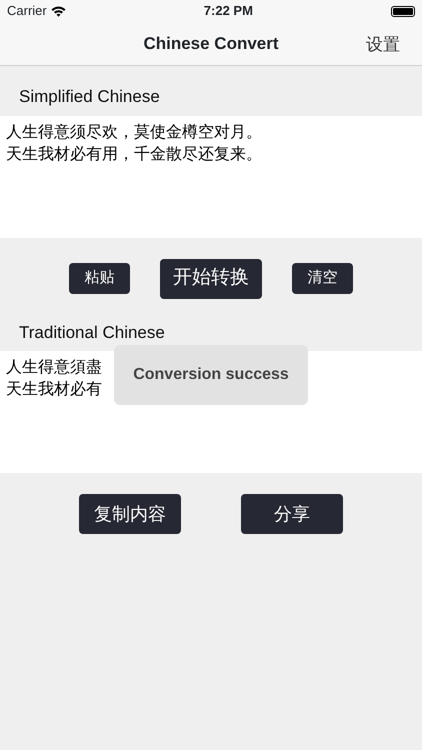  I want to click on wifi-icon, so click(58, 11).